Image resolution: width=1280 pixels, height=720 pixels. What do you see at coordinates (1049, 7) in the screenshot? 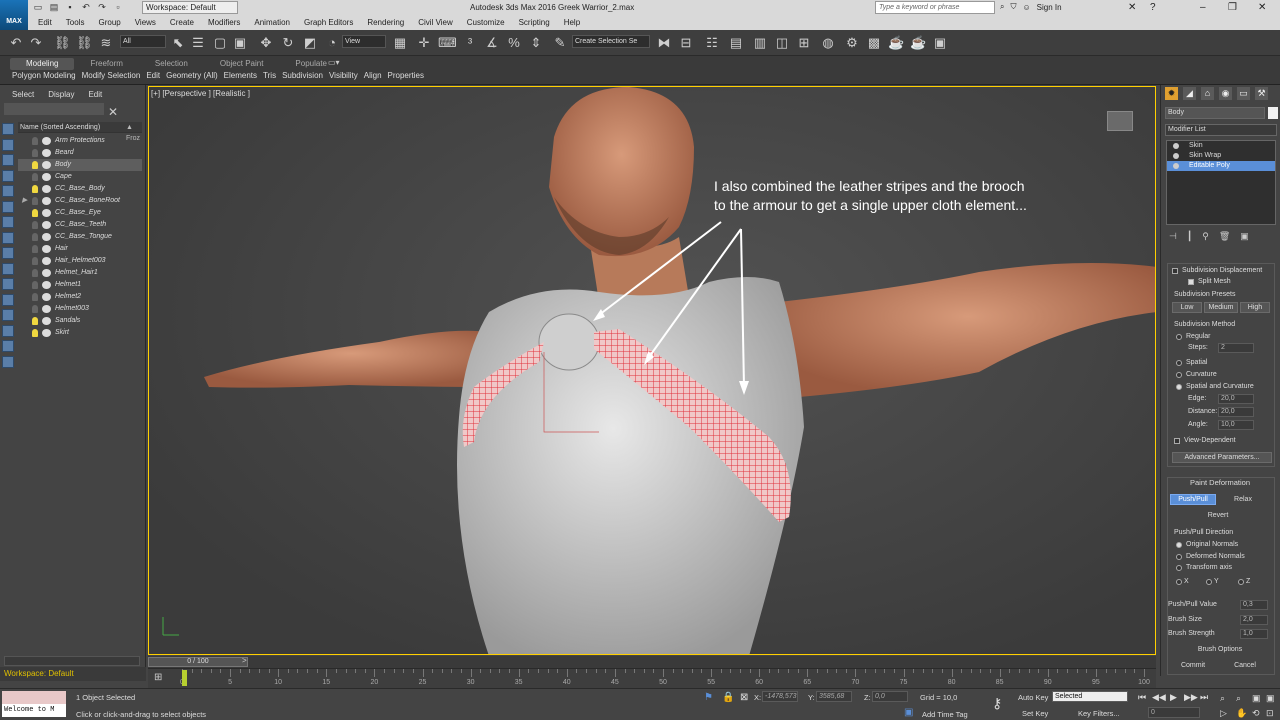
I see `sign-in-link: Sign In` at bounding box center [1049, 7].